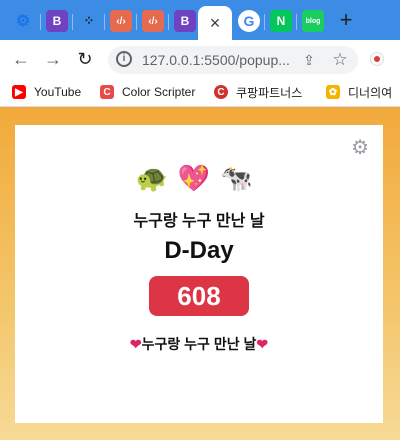 The height and width of the screenshot is (440, 400). What do you see at coordinates (89, 21) in the screenshot?
I see `dots-tab-icon: ⁘` at bounding box center [89, 21].